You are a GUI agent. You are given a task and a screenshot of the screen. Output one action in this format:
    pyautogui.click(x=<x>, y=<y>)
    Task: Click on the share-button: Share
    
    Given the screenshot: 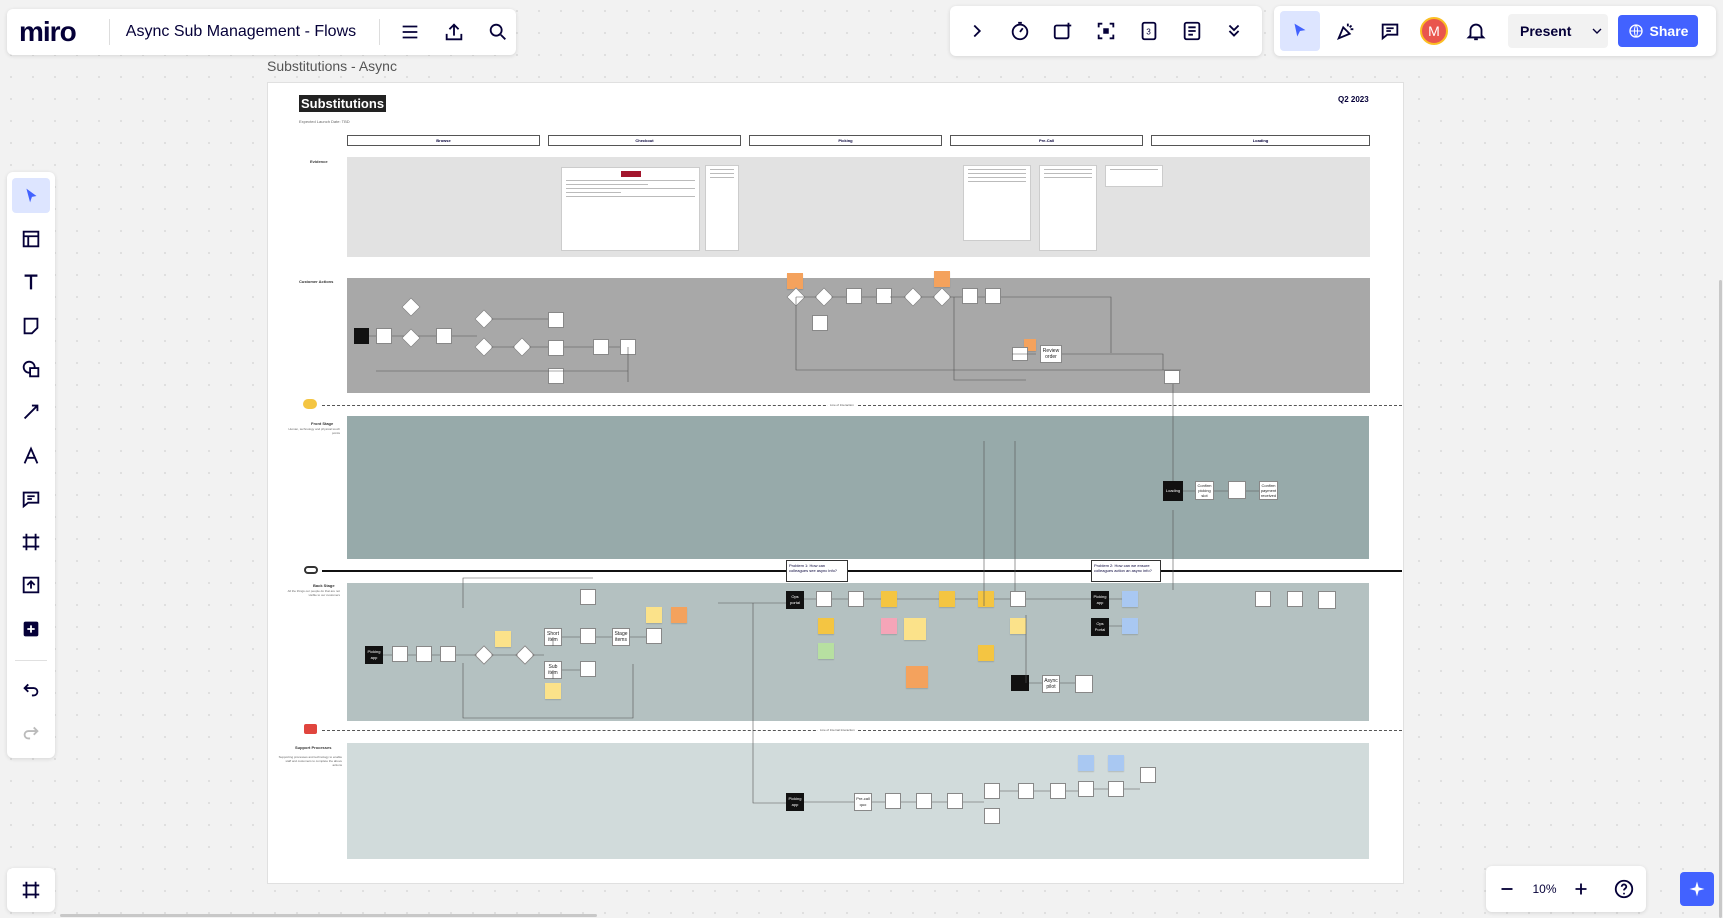 What is the action you would take?
    pyautogui.click(x=1658, y=31)
    